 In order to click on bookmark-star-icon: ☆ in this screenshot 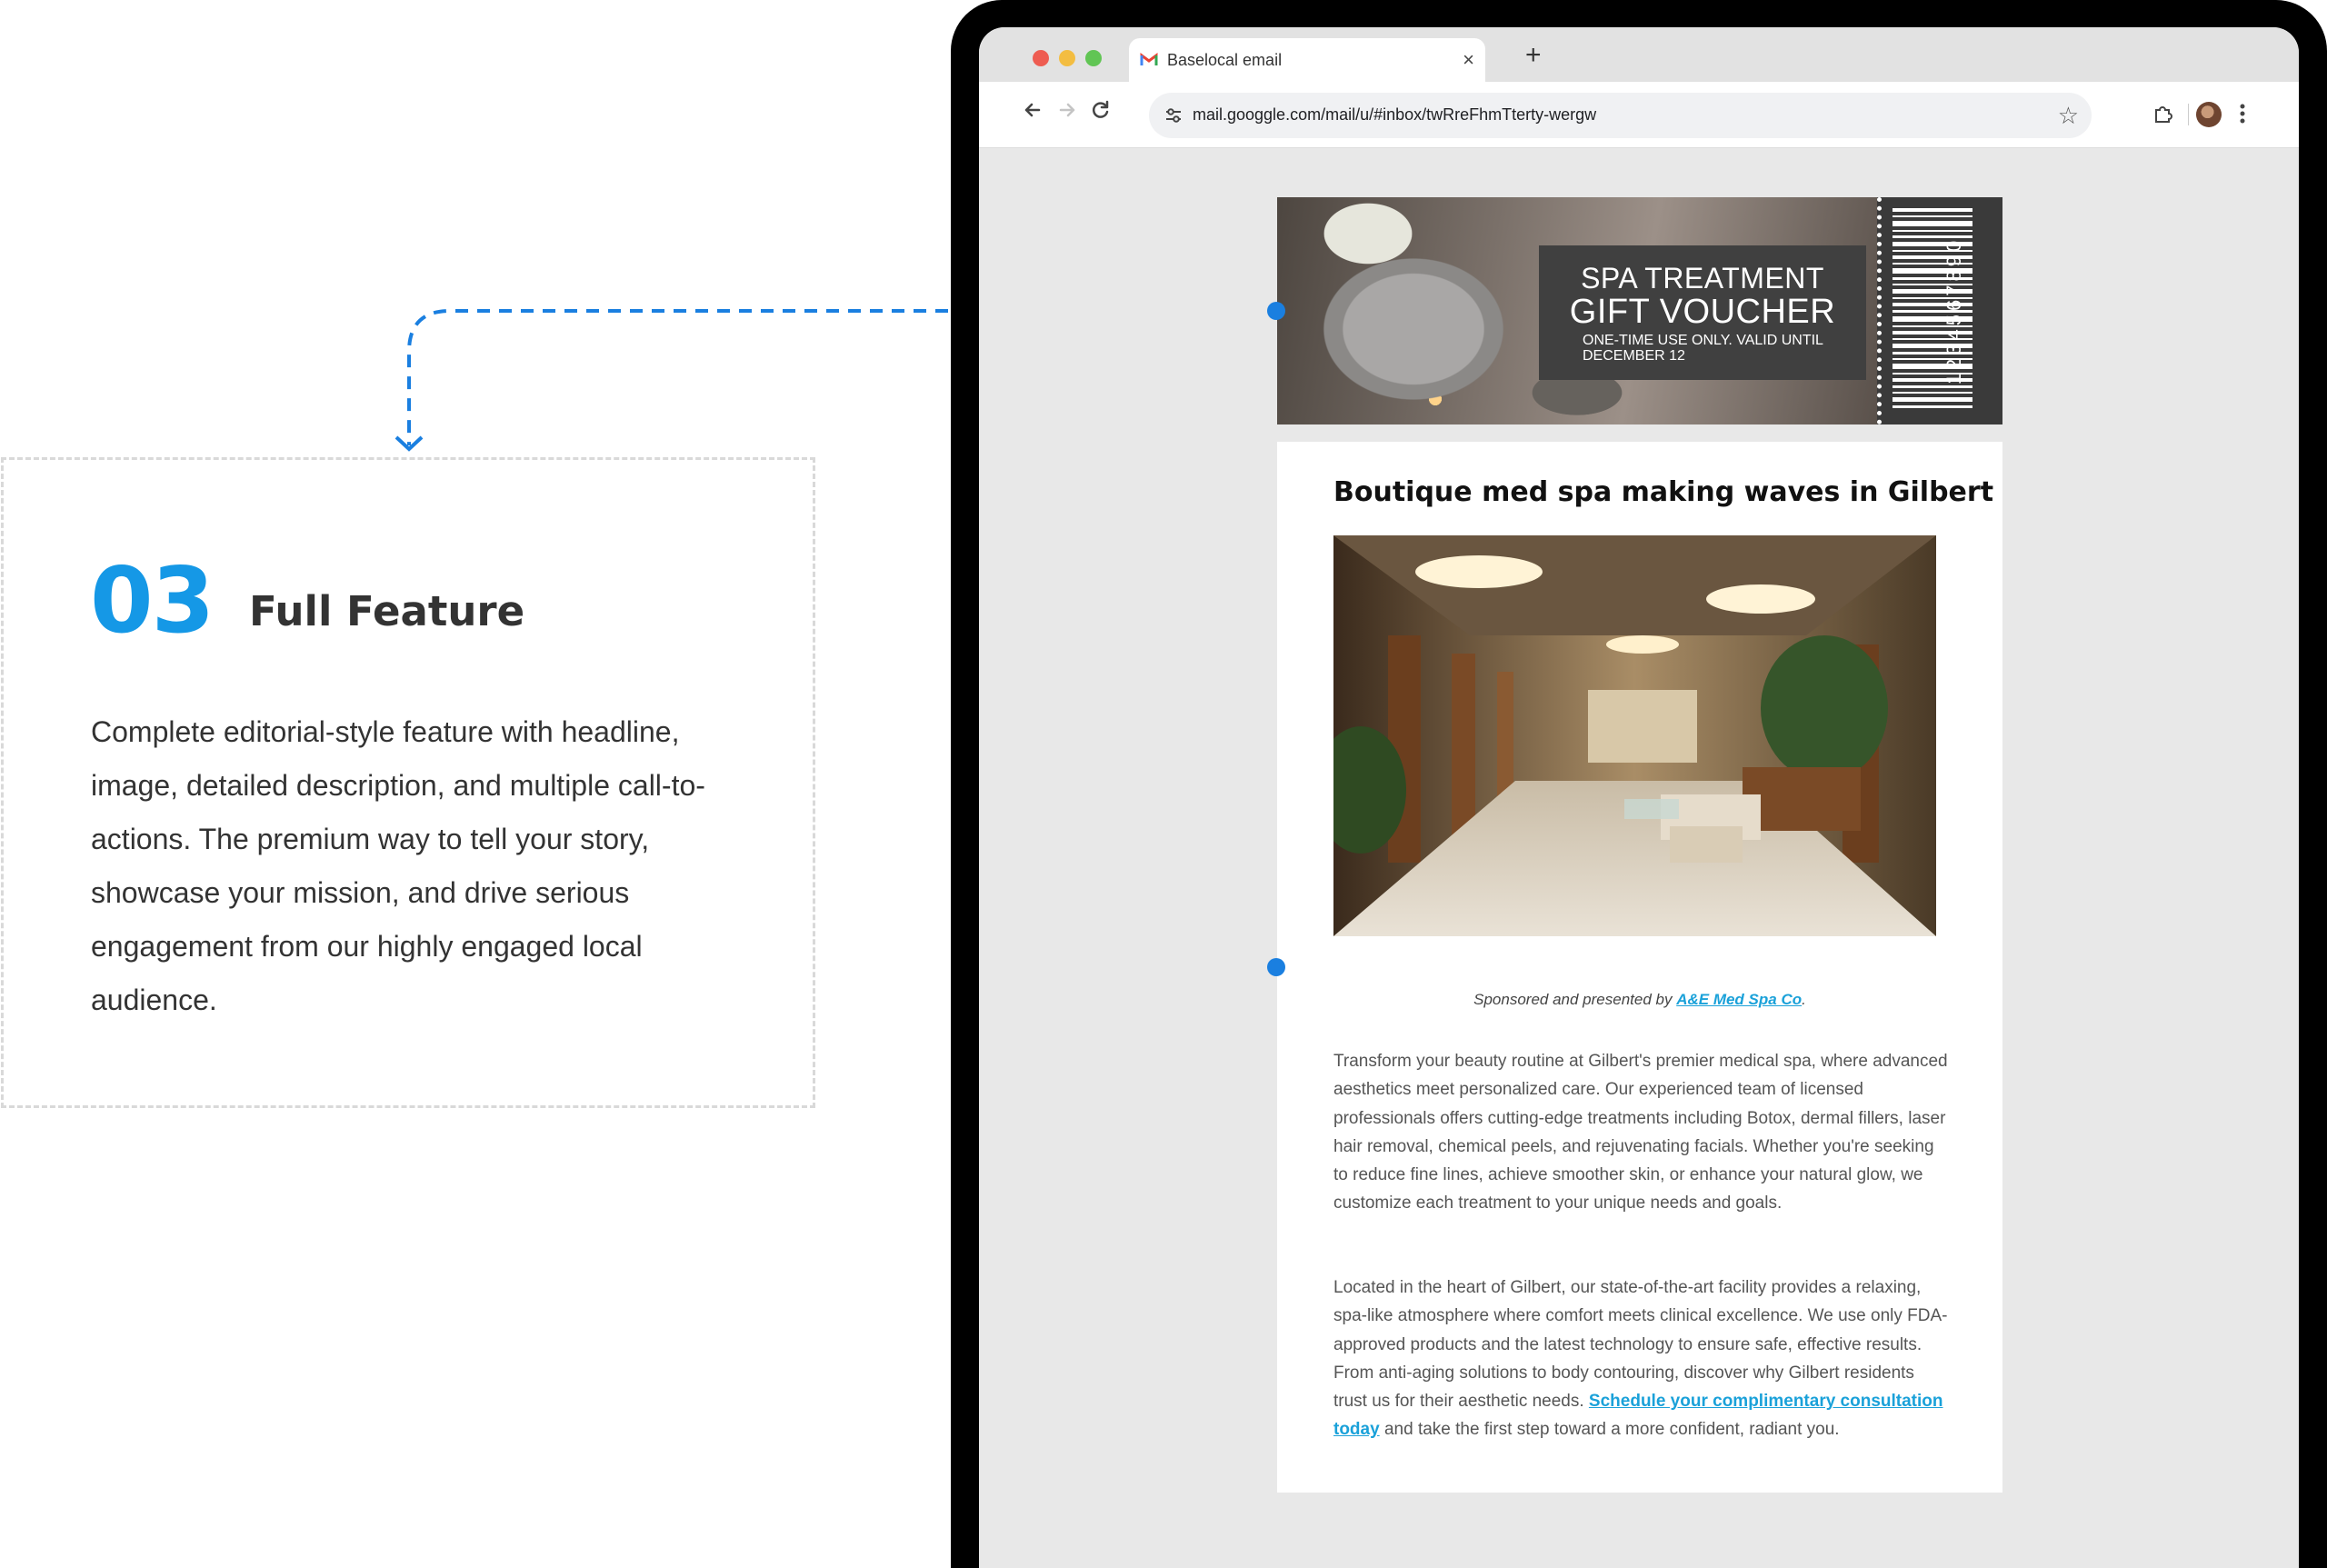, I will do `click(2068, 116)`.